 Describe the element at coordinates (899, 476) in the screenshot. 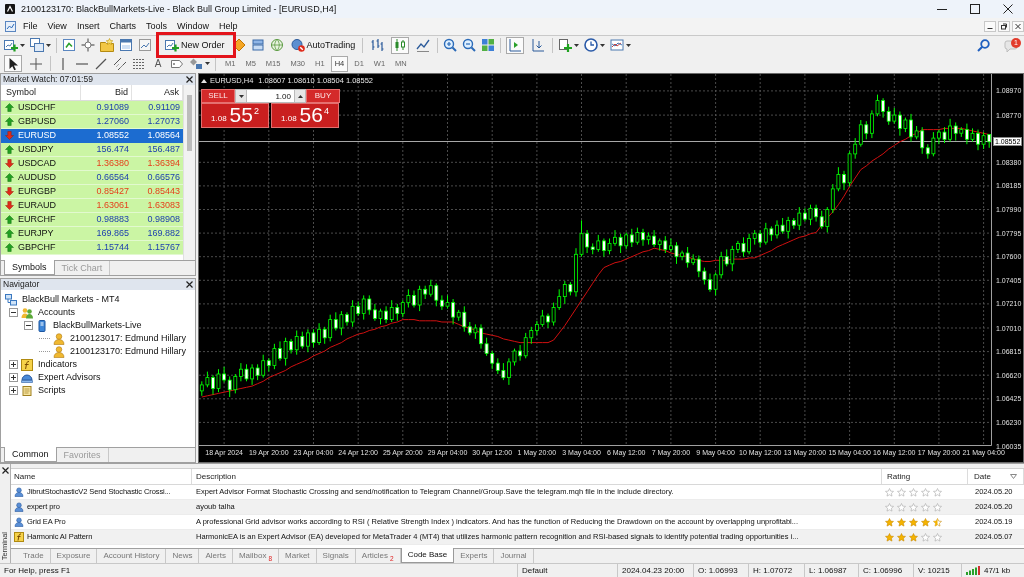

I see `column-header: Rating` at that location.